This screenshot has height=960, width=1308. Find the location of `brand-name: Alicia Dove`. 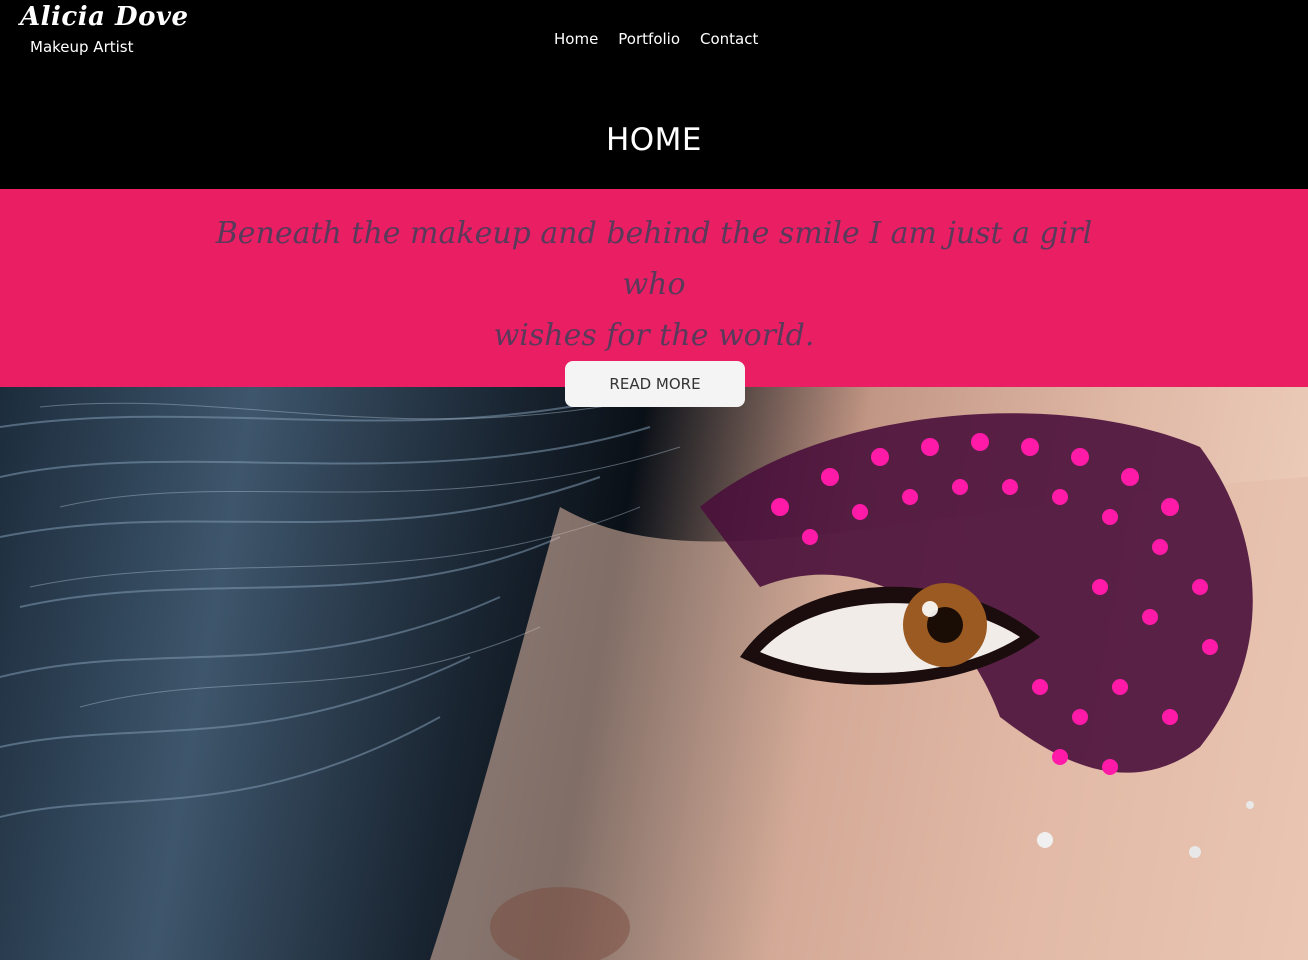

brand-name: Alicia Dove is located at coordinates (104, 17).